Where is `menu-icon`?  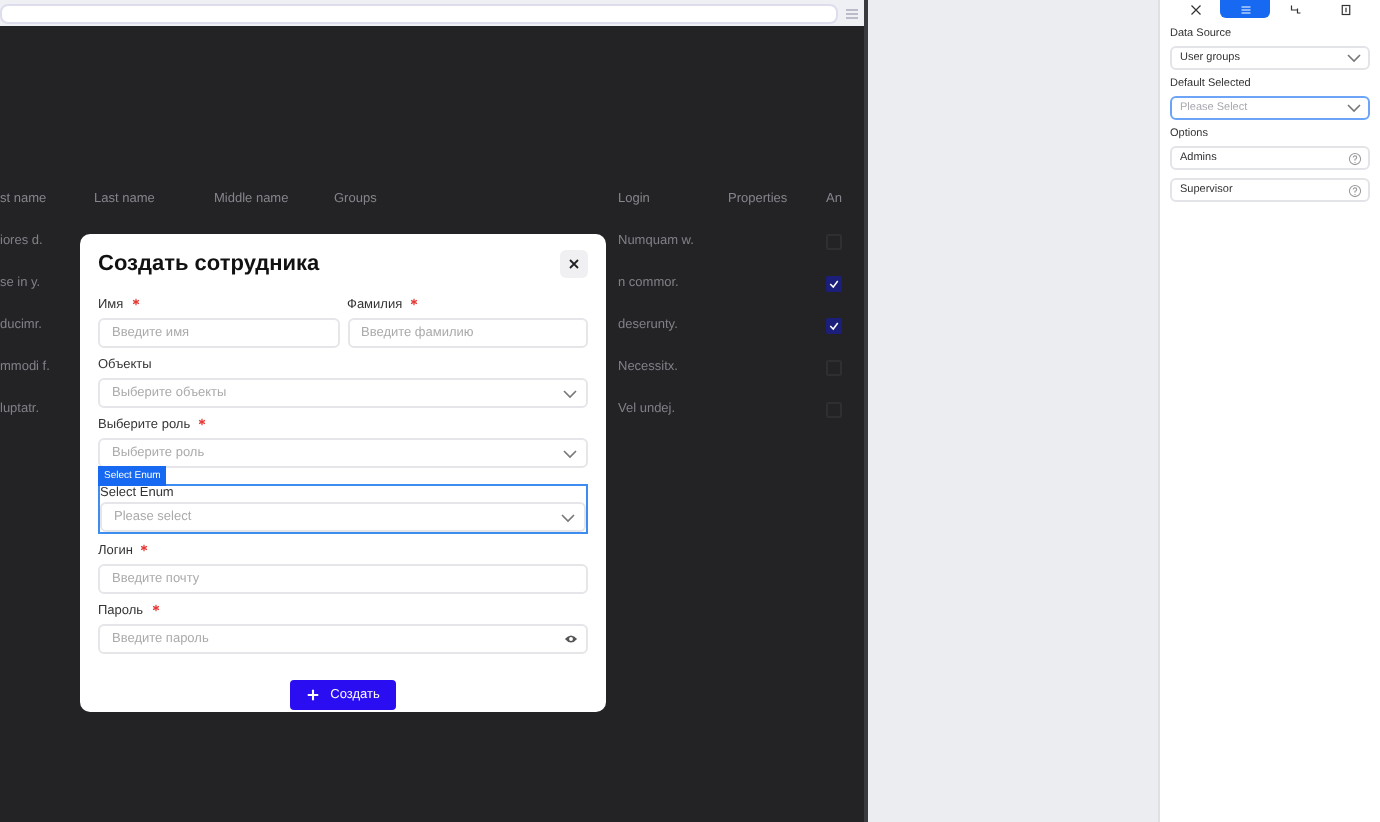
menu-icon is located at coordinates (851, 13).